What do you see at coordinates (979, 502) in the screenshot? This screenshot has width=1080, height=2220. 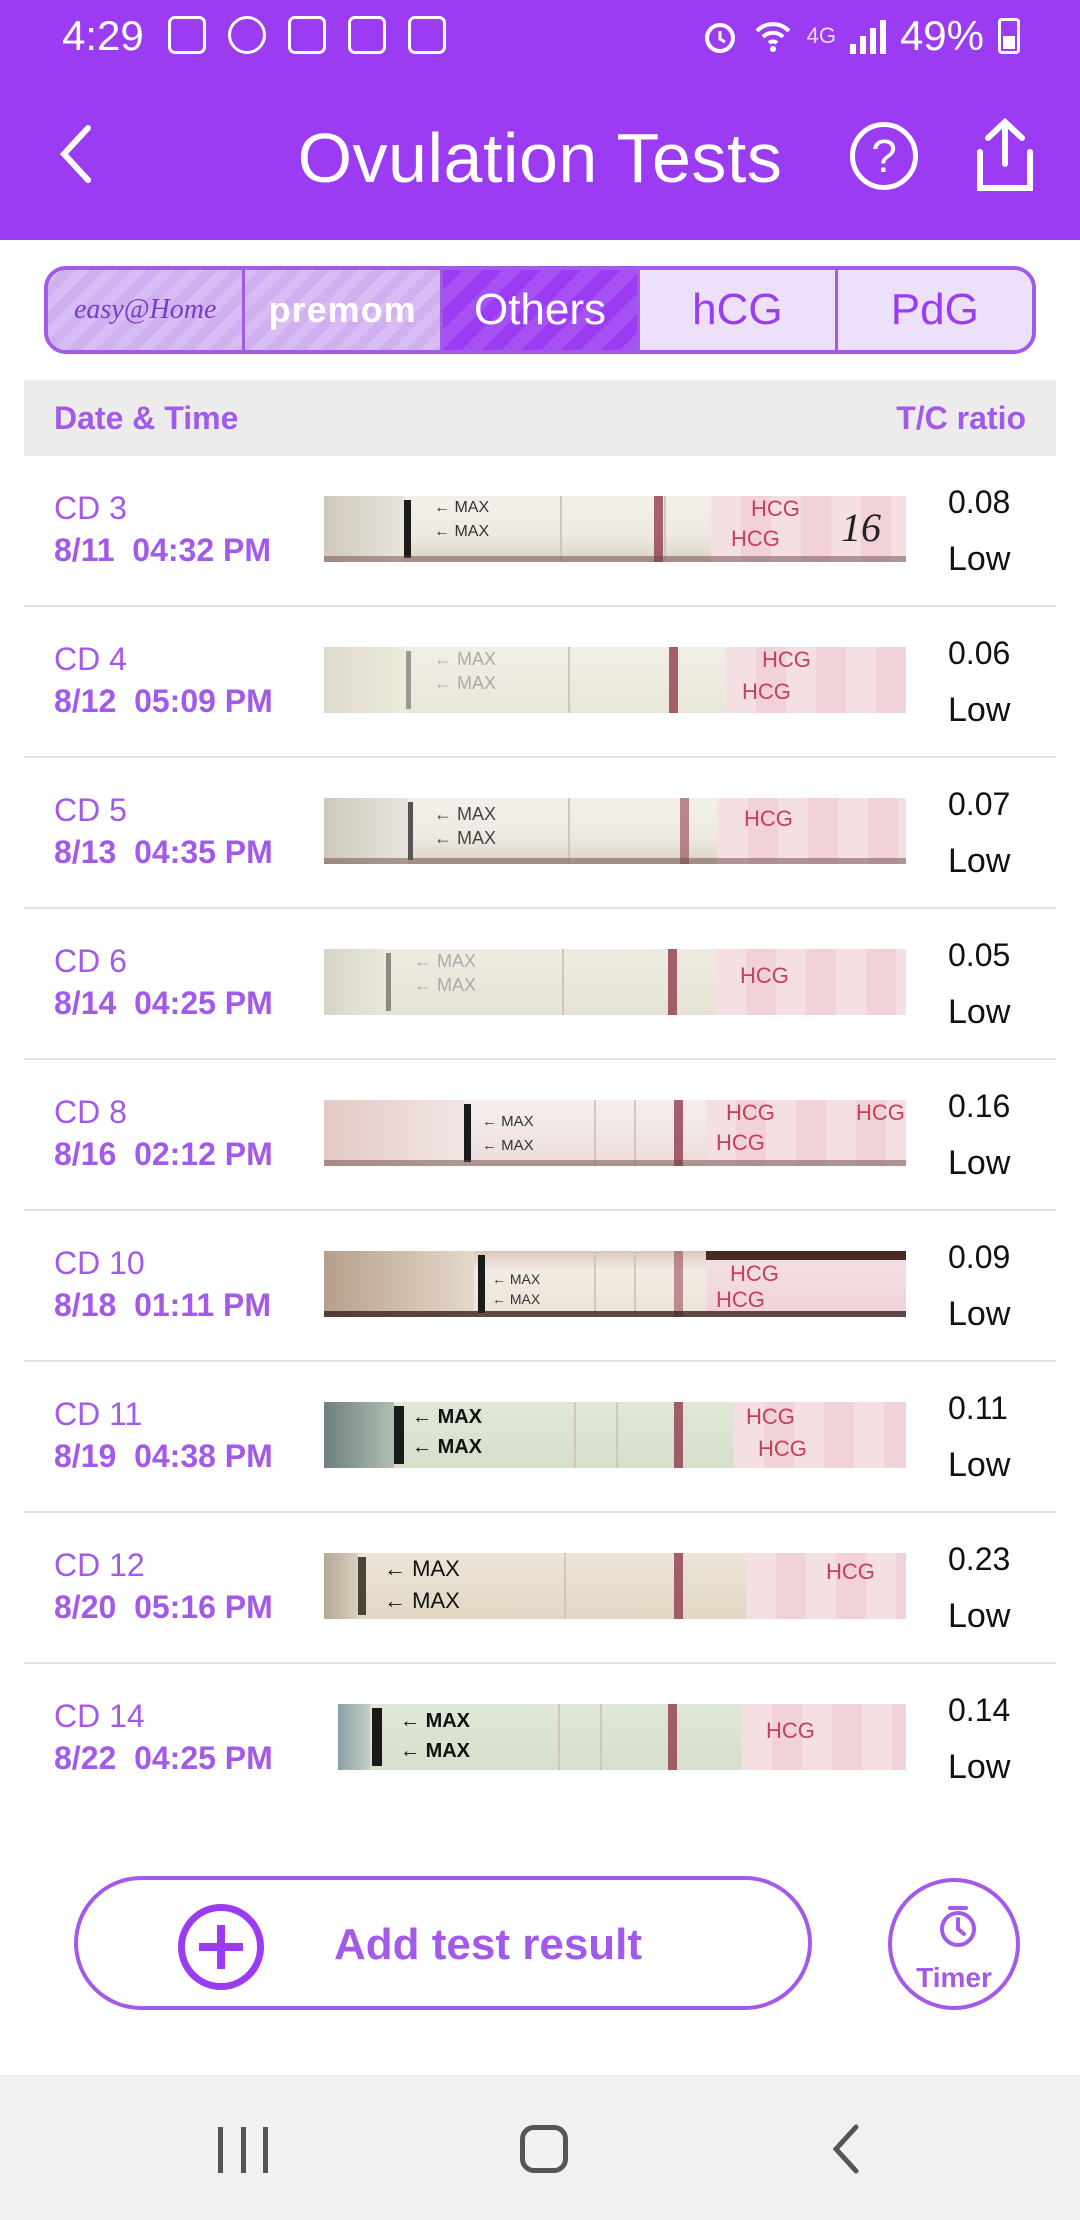 I see `tc-ratio: 0.08` at bounding box center [979, 502].